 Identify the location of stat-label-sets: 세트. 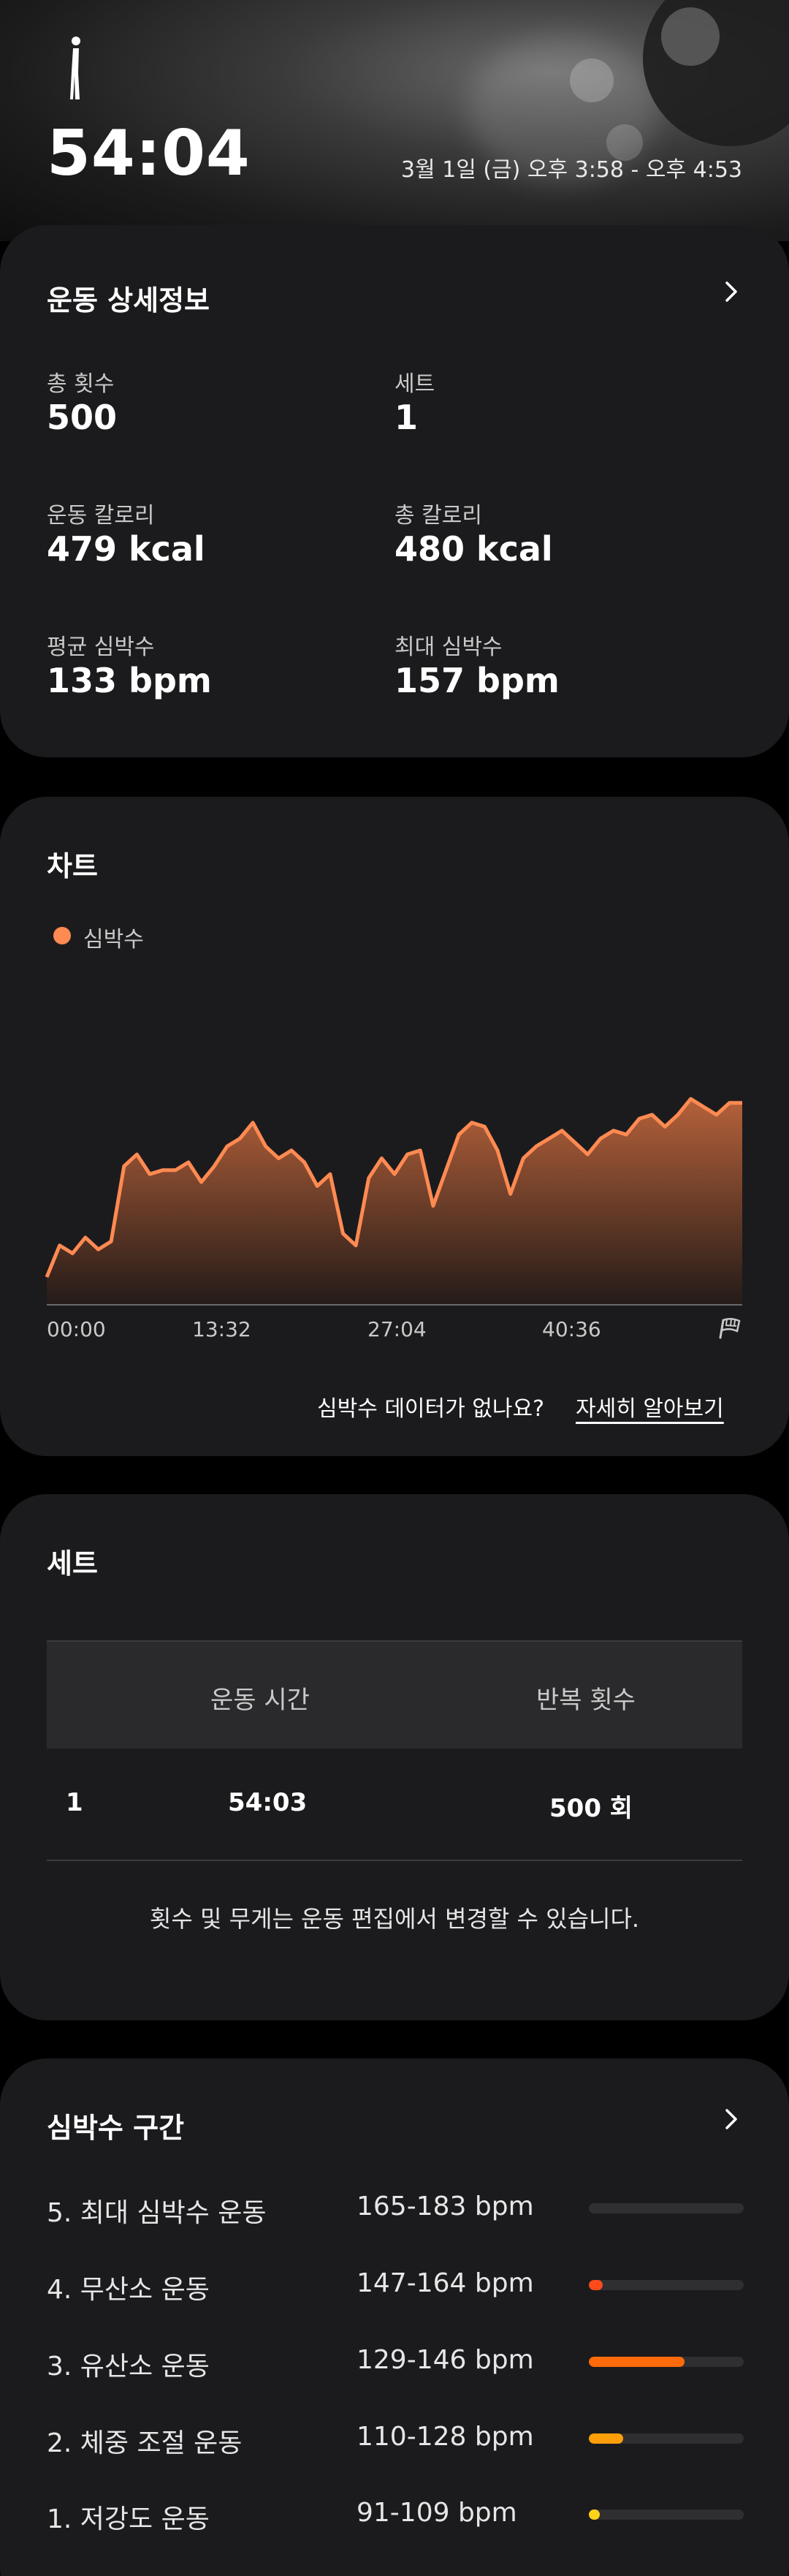
(414, 384).